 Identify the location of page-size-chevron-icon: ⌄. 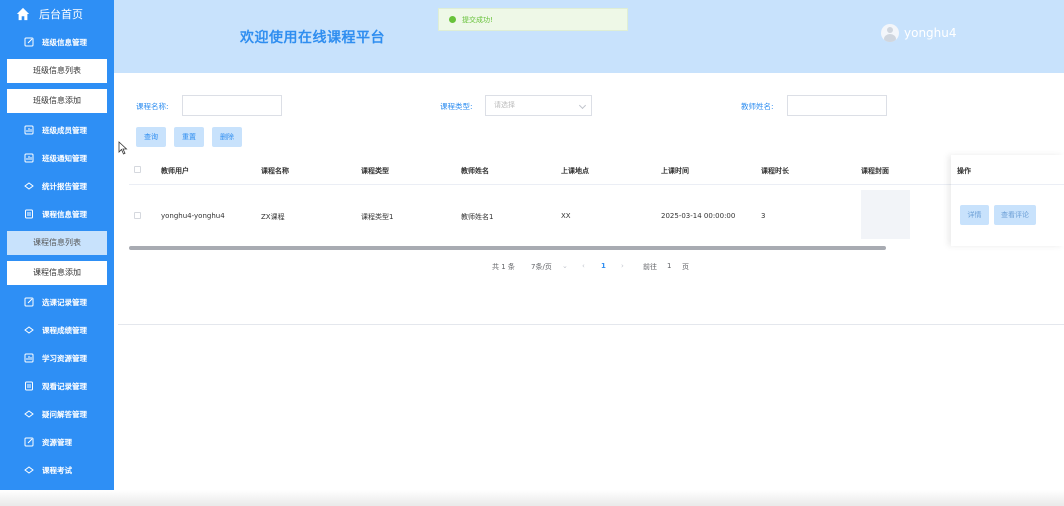
(565, 266).